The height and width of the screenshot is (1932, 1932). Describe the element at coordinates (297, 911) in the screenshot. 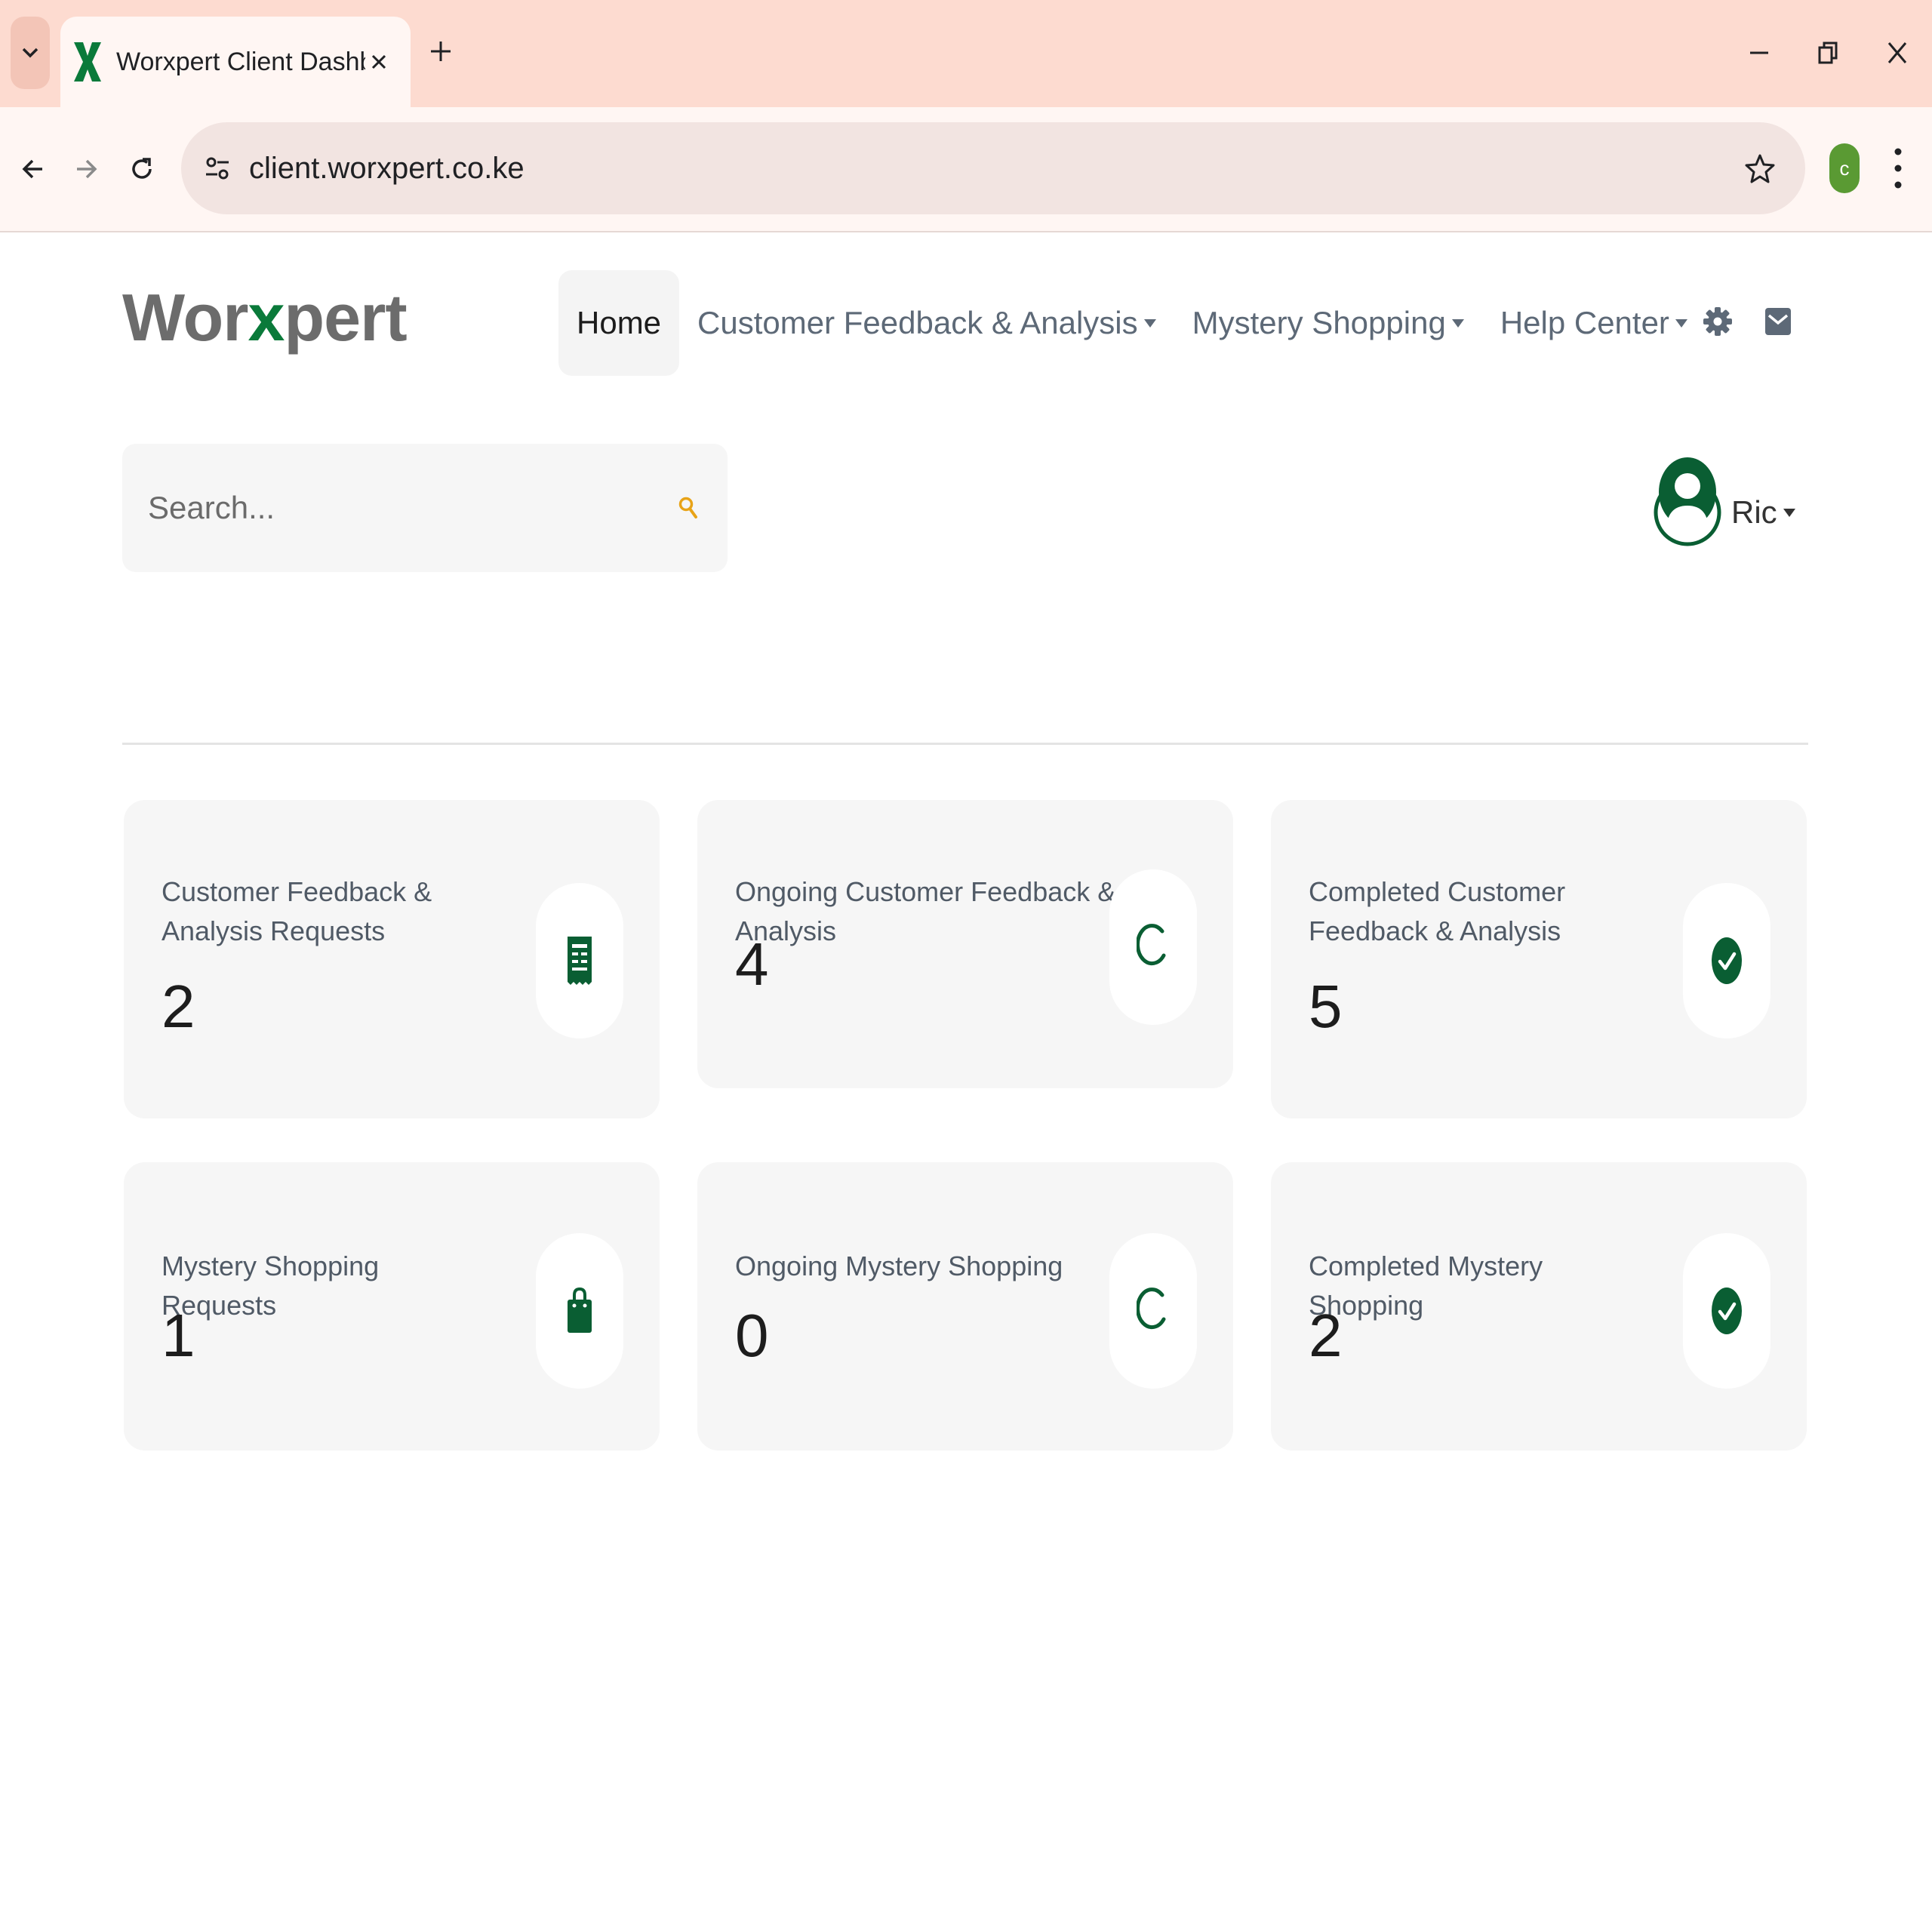

I see `card-label: Customer Feedback & Analysis Requests` at that location.